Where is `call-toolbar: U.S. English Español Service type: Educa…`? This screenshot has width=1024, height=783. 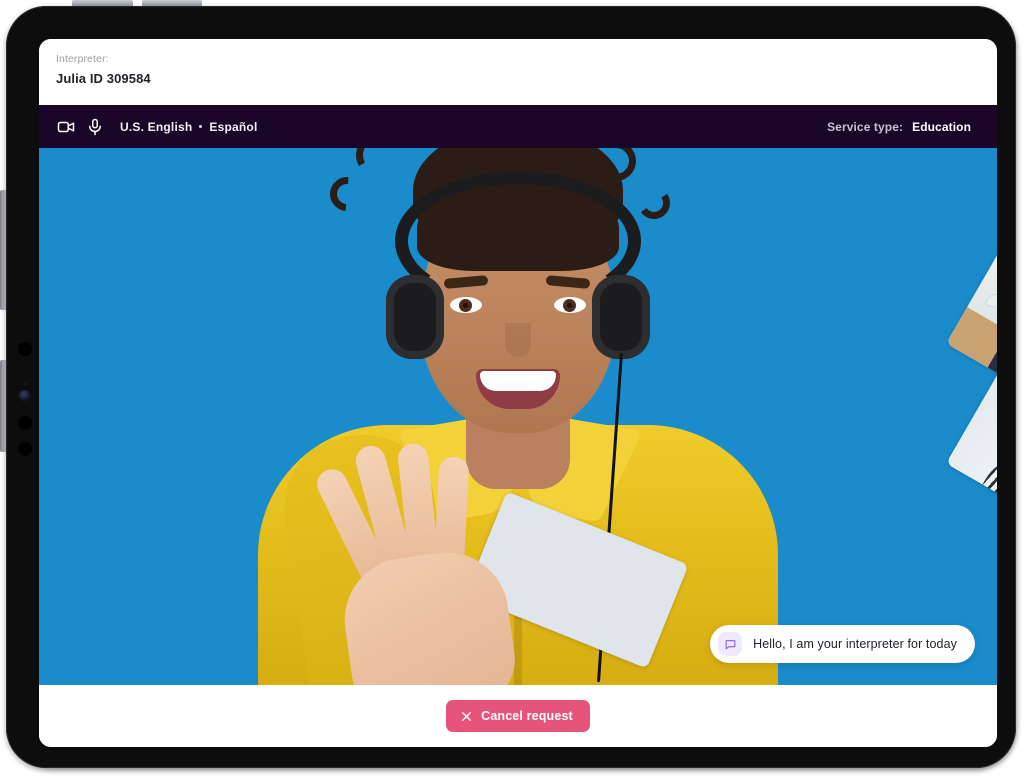
call-toolbar: U.S. English Español Service type: Educa… is located at coordinates (518, 126).